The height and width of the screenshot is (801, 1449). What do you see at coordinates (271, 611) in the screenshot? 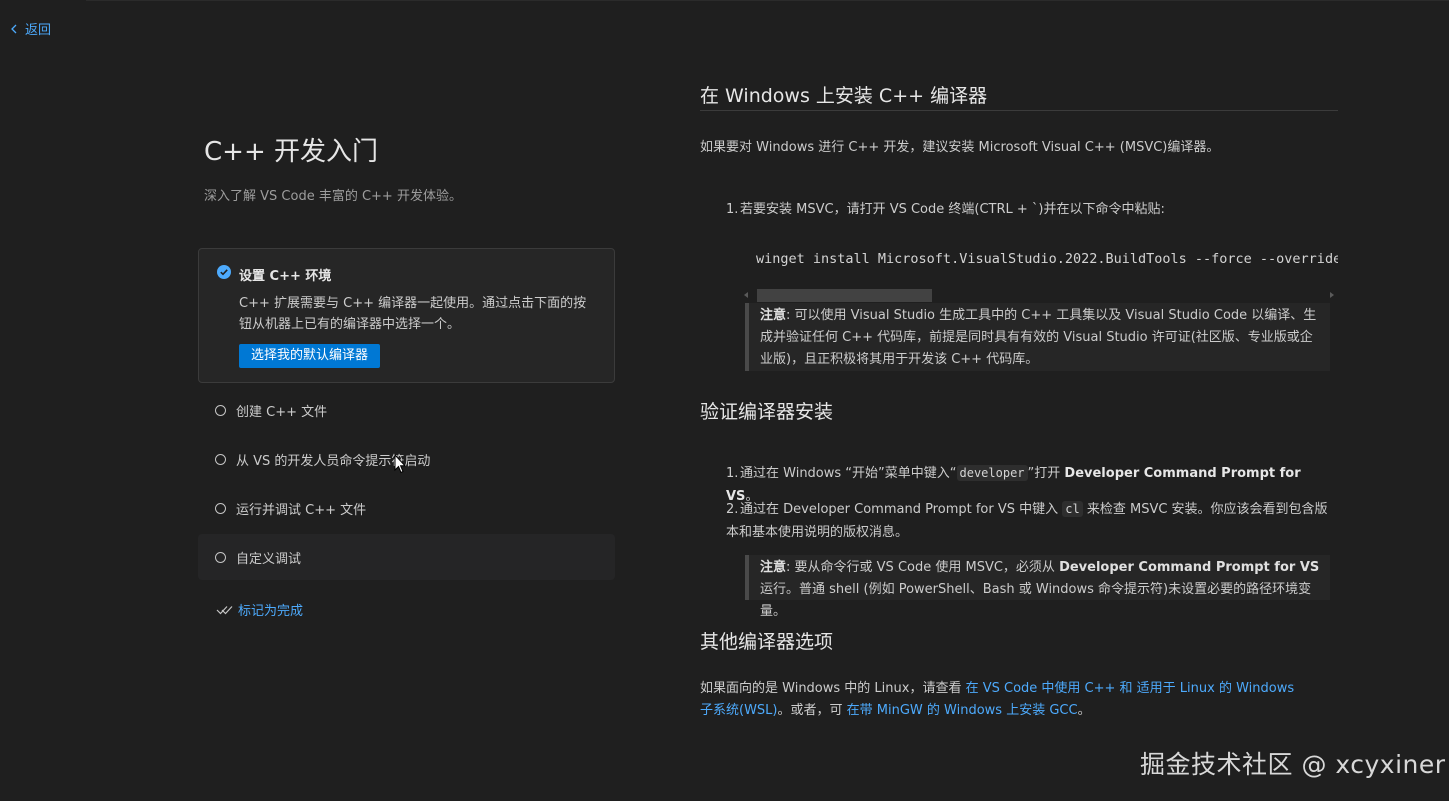
I see `mark-done-label: 标记为完成` at bounding box center [271, 611].